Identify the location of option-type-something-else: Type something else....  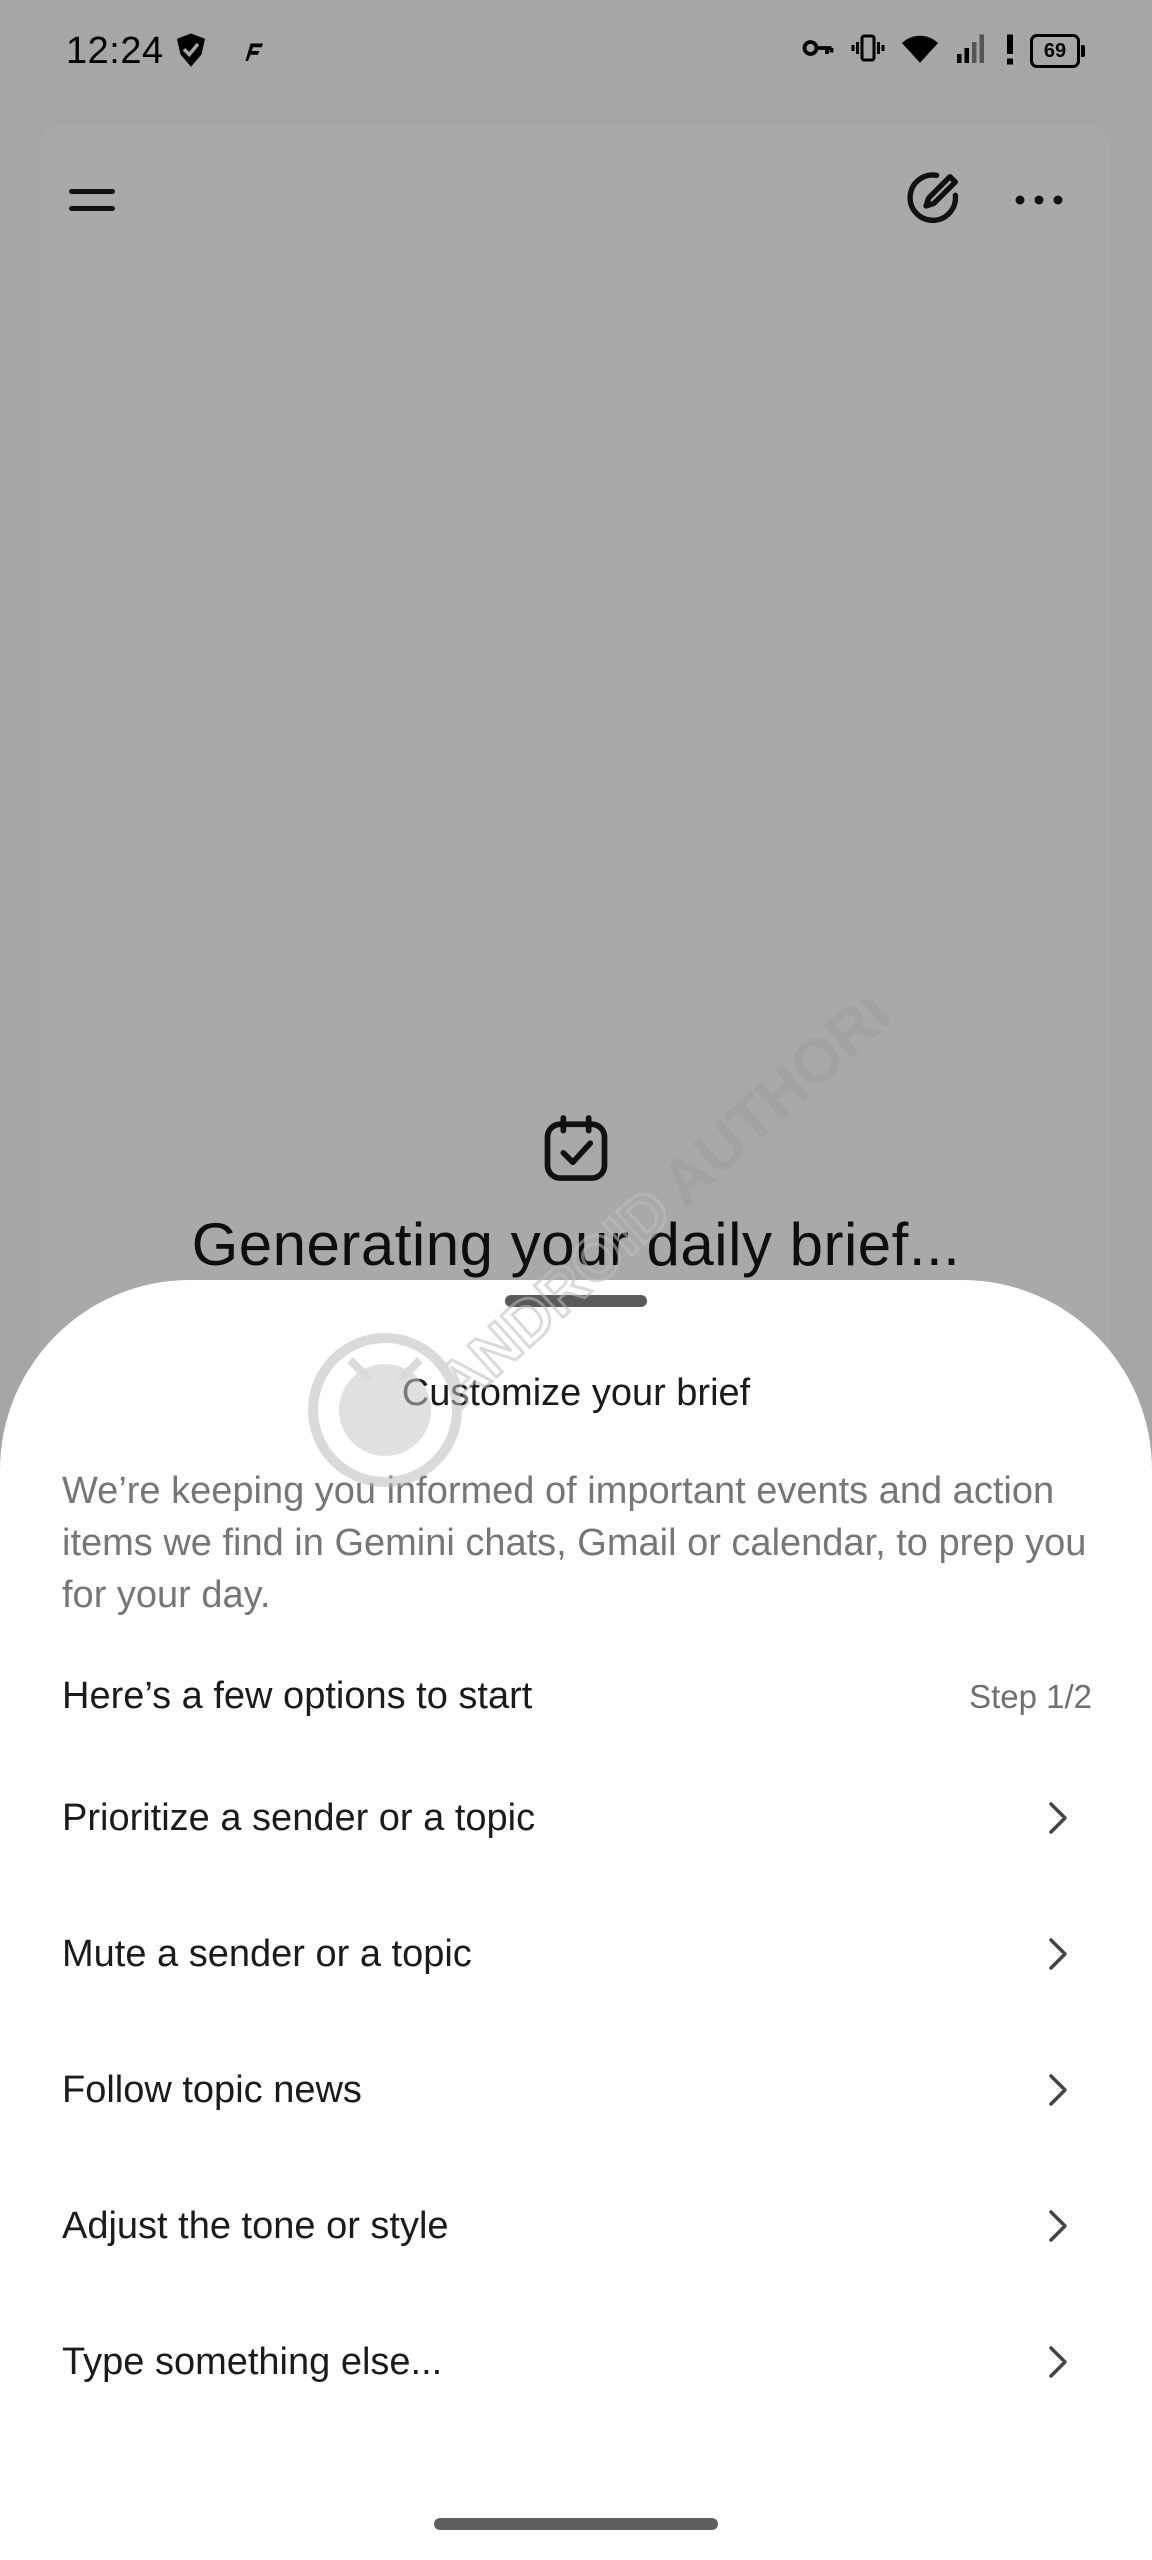
(576, 2362).